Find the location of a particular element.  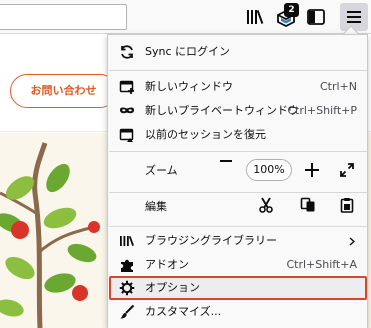

hamburger-menu-icon is located at coordinates (354, 17).